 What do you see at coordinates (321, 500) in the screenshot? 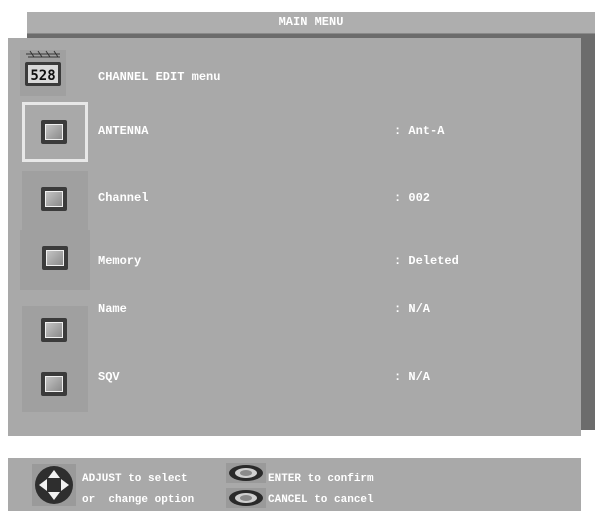
I see `cancel-hint: CANCEL to cancel` at bounding box center [321, 500].